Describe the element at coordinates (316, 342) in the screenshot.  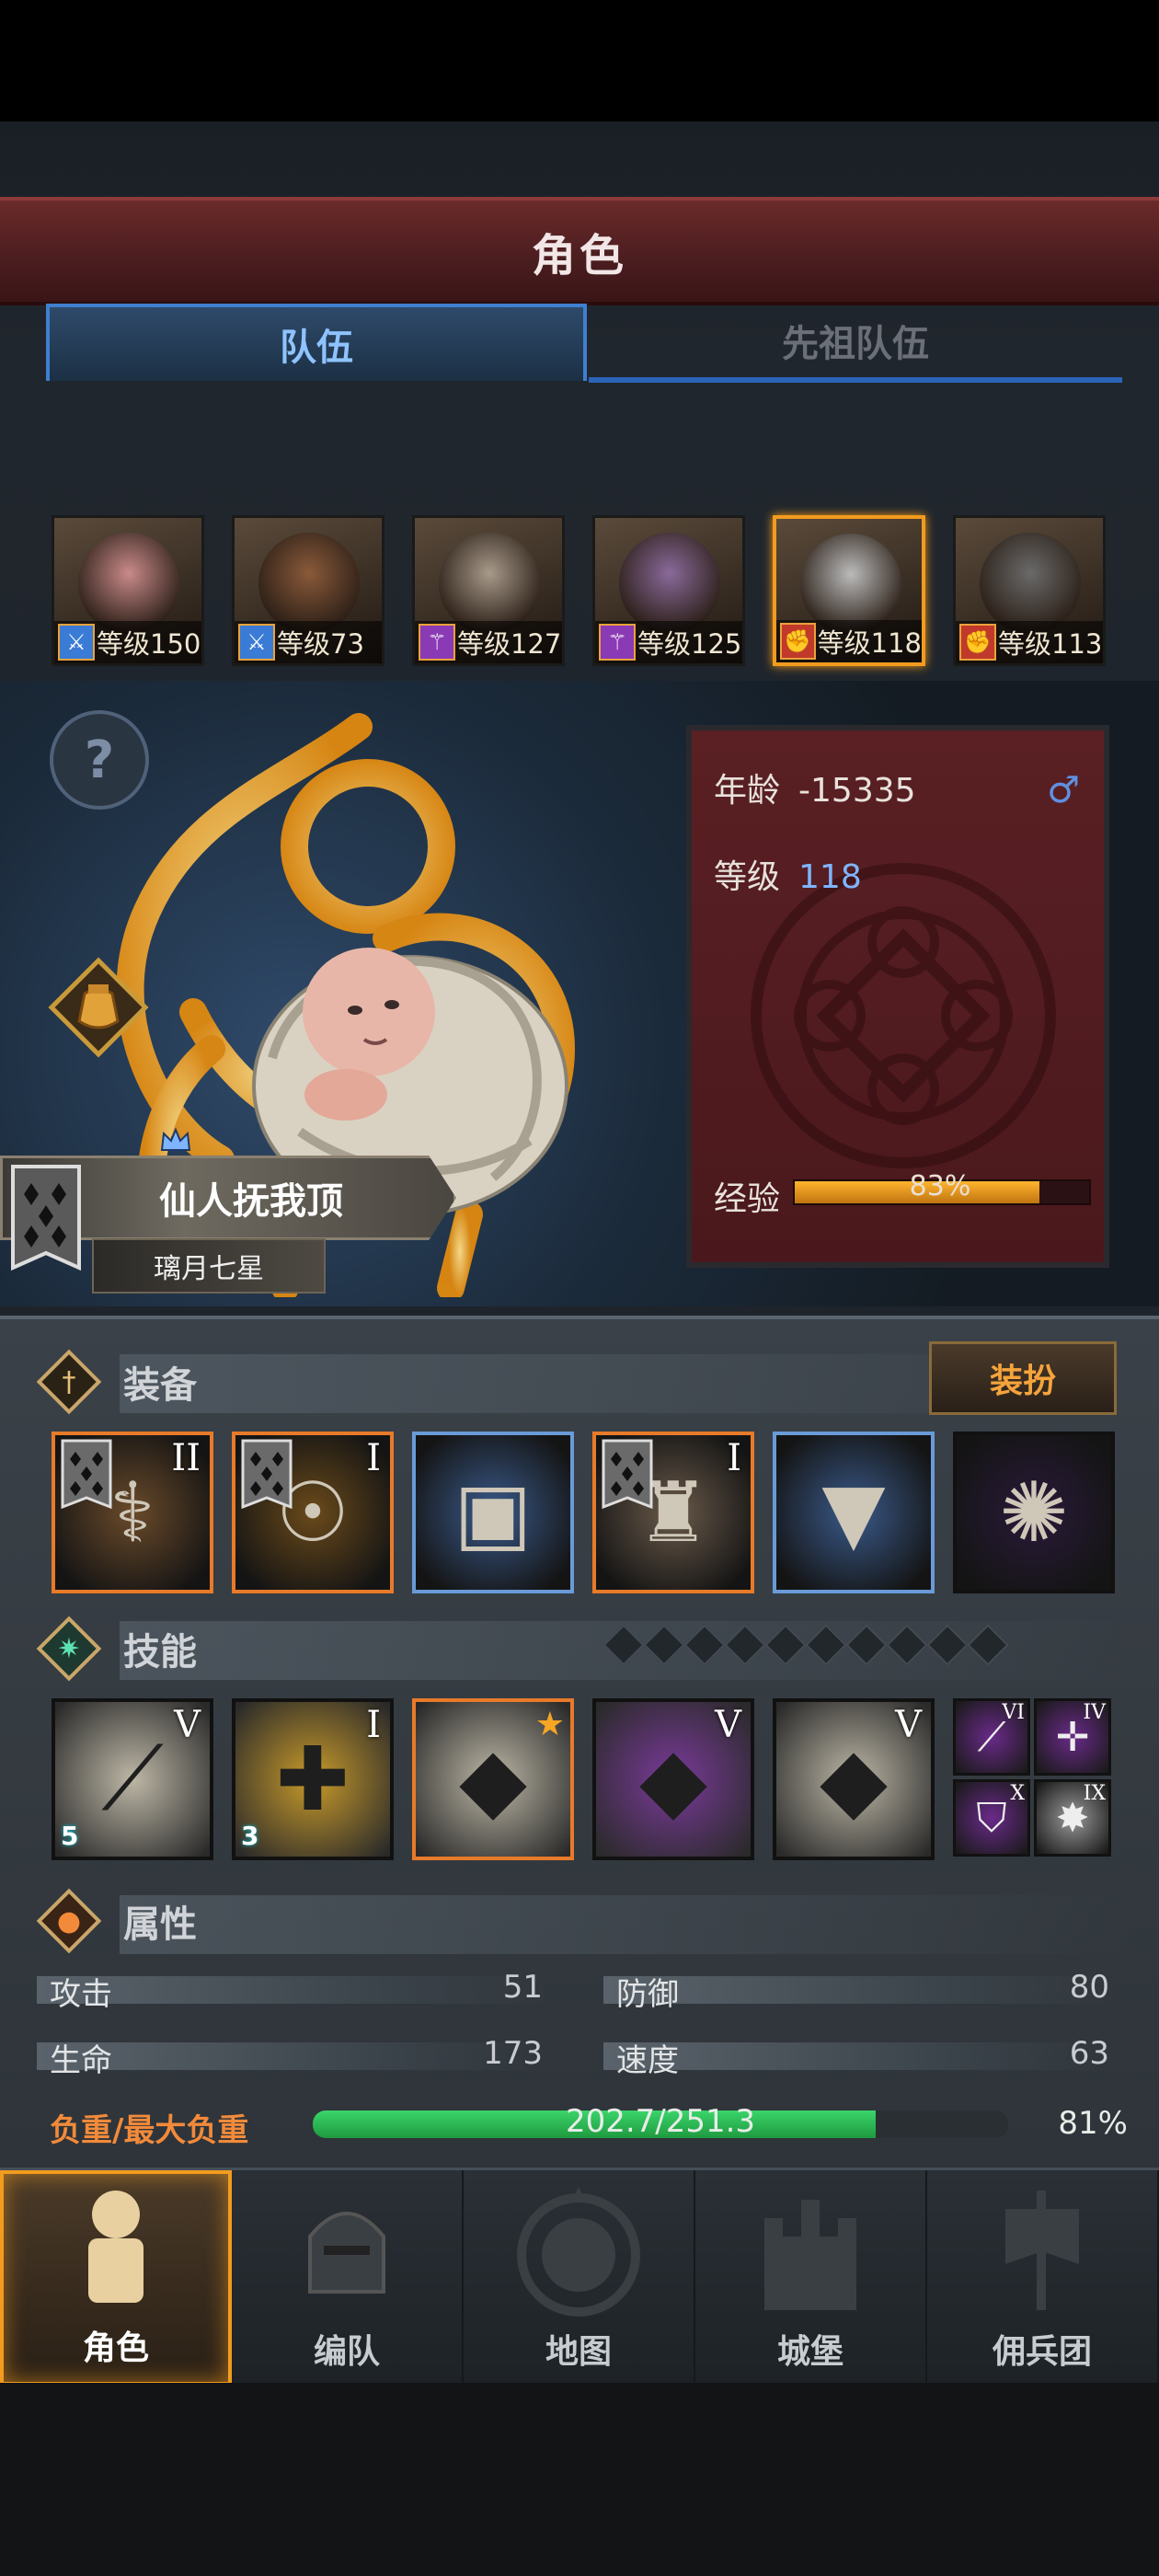
I see `tab-team: 队伍` at that location.